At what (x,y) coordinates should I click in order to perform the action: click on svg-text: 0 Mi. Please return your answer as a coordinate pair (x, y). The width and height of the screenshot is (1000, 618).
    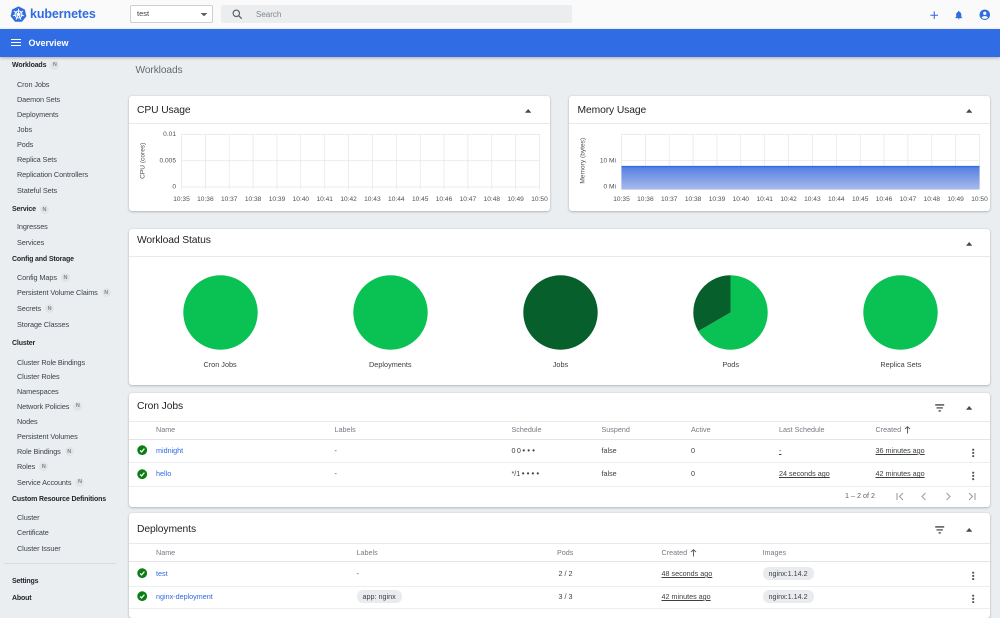
    Looking at the image, I should click on (610, 187).